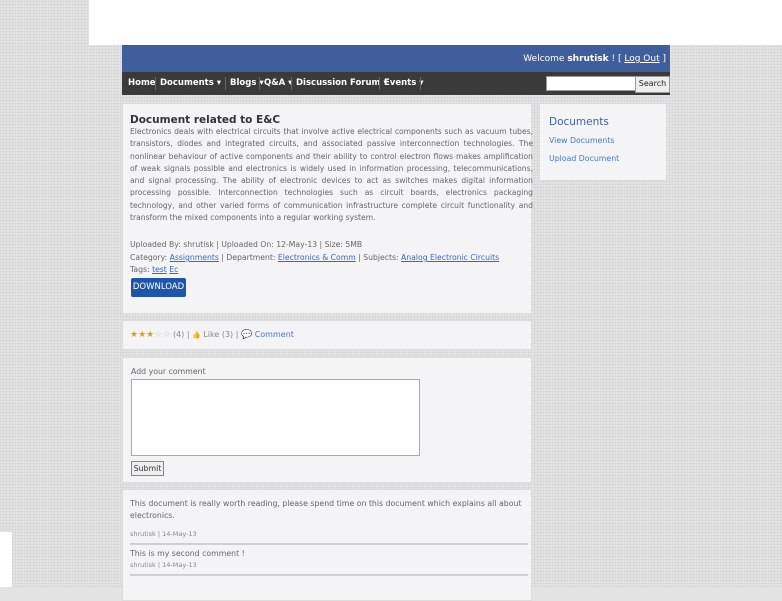 The height and width of the screenshot is (601, 782). What do you see at coordinates (275, 417) in the screenshot?
I see `comment-textarea` at bounding box center [275, 417].